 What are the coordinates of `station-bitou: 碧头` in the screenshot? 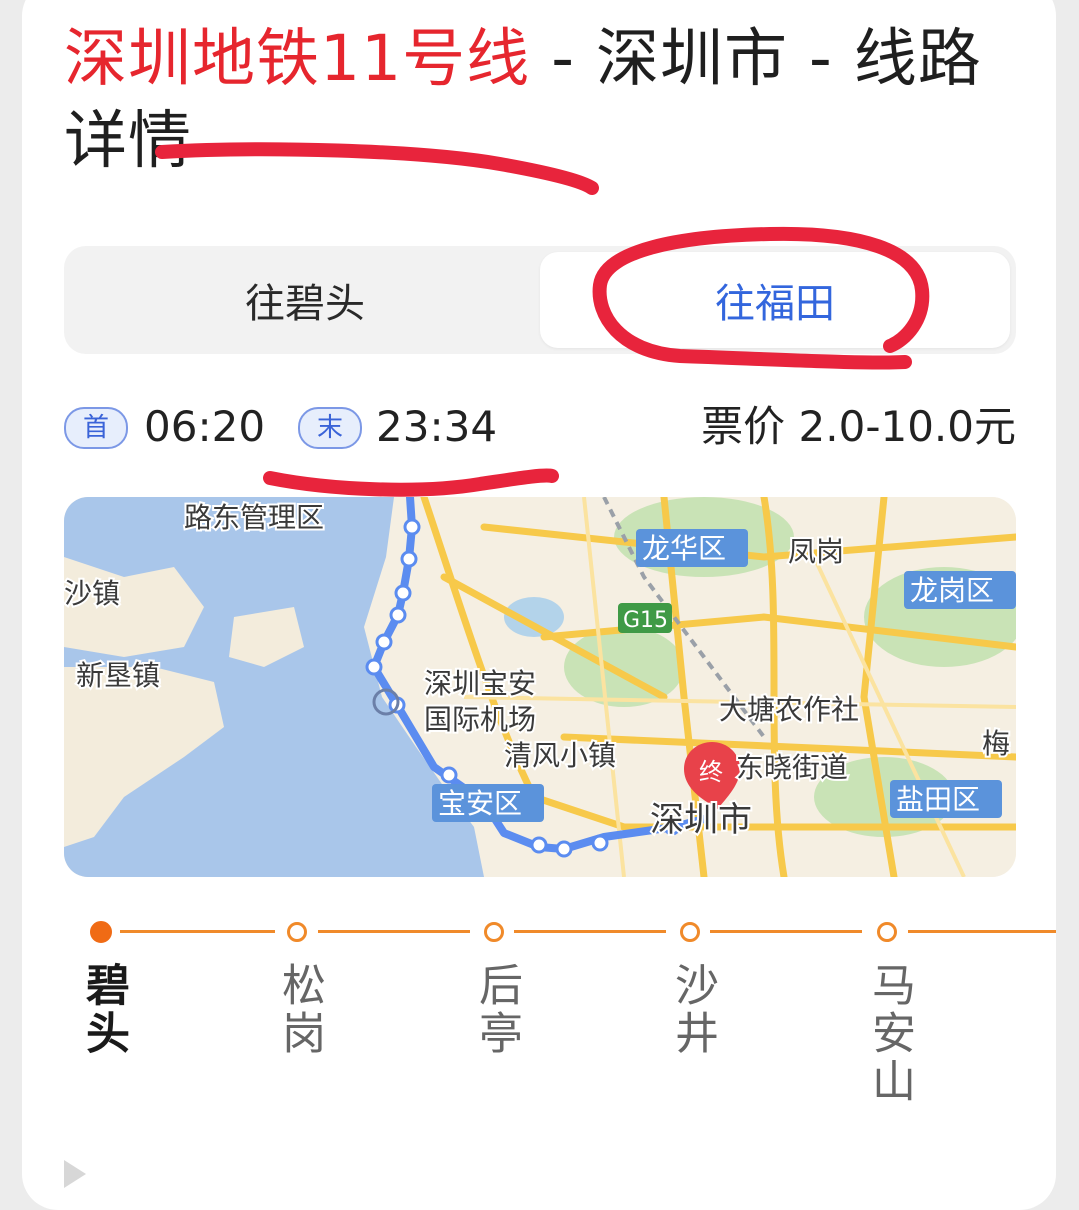 It's located at (104, 1010).